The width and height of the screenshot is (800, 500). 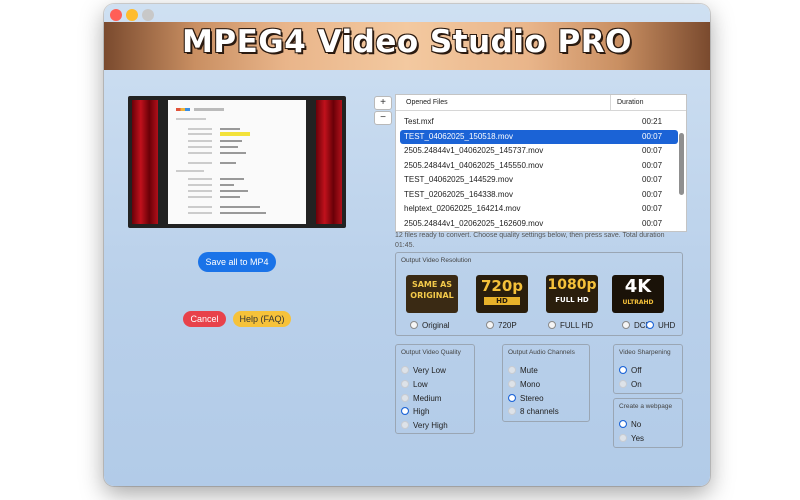 What do you see at coordinates (429, 370) in the screenshot?
I see `option-label: Very Low` at bounding box center [429, 370].